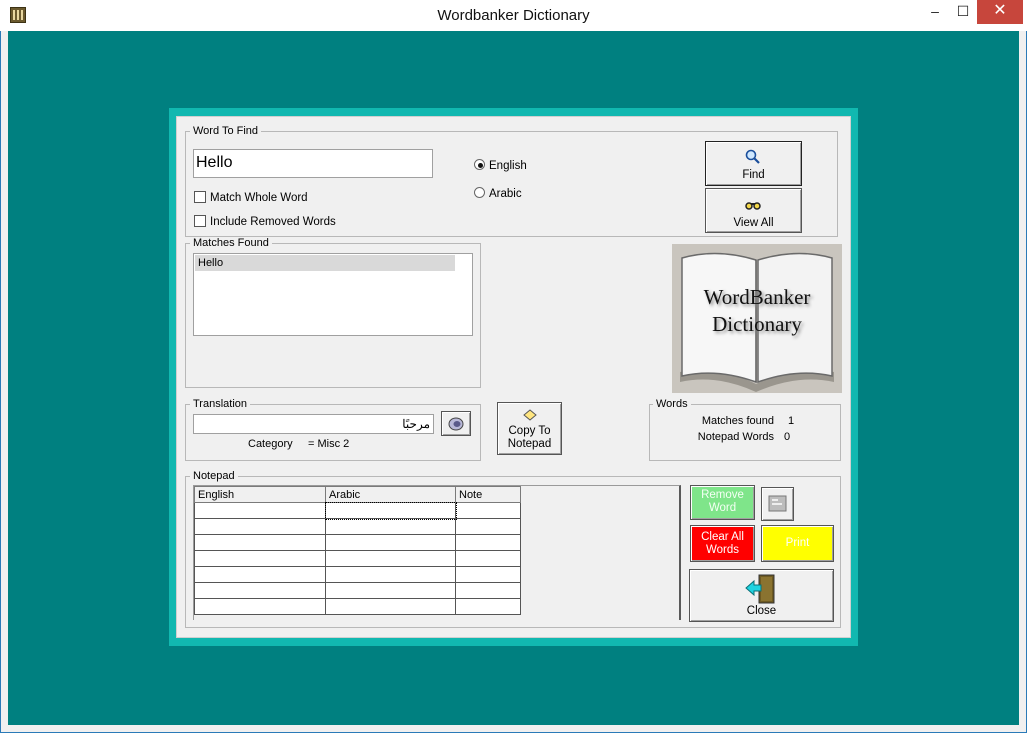 The height and width of the screenshot is (733, 1027). I want to click on print-button-label: Print, so click(797, 543).